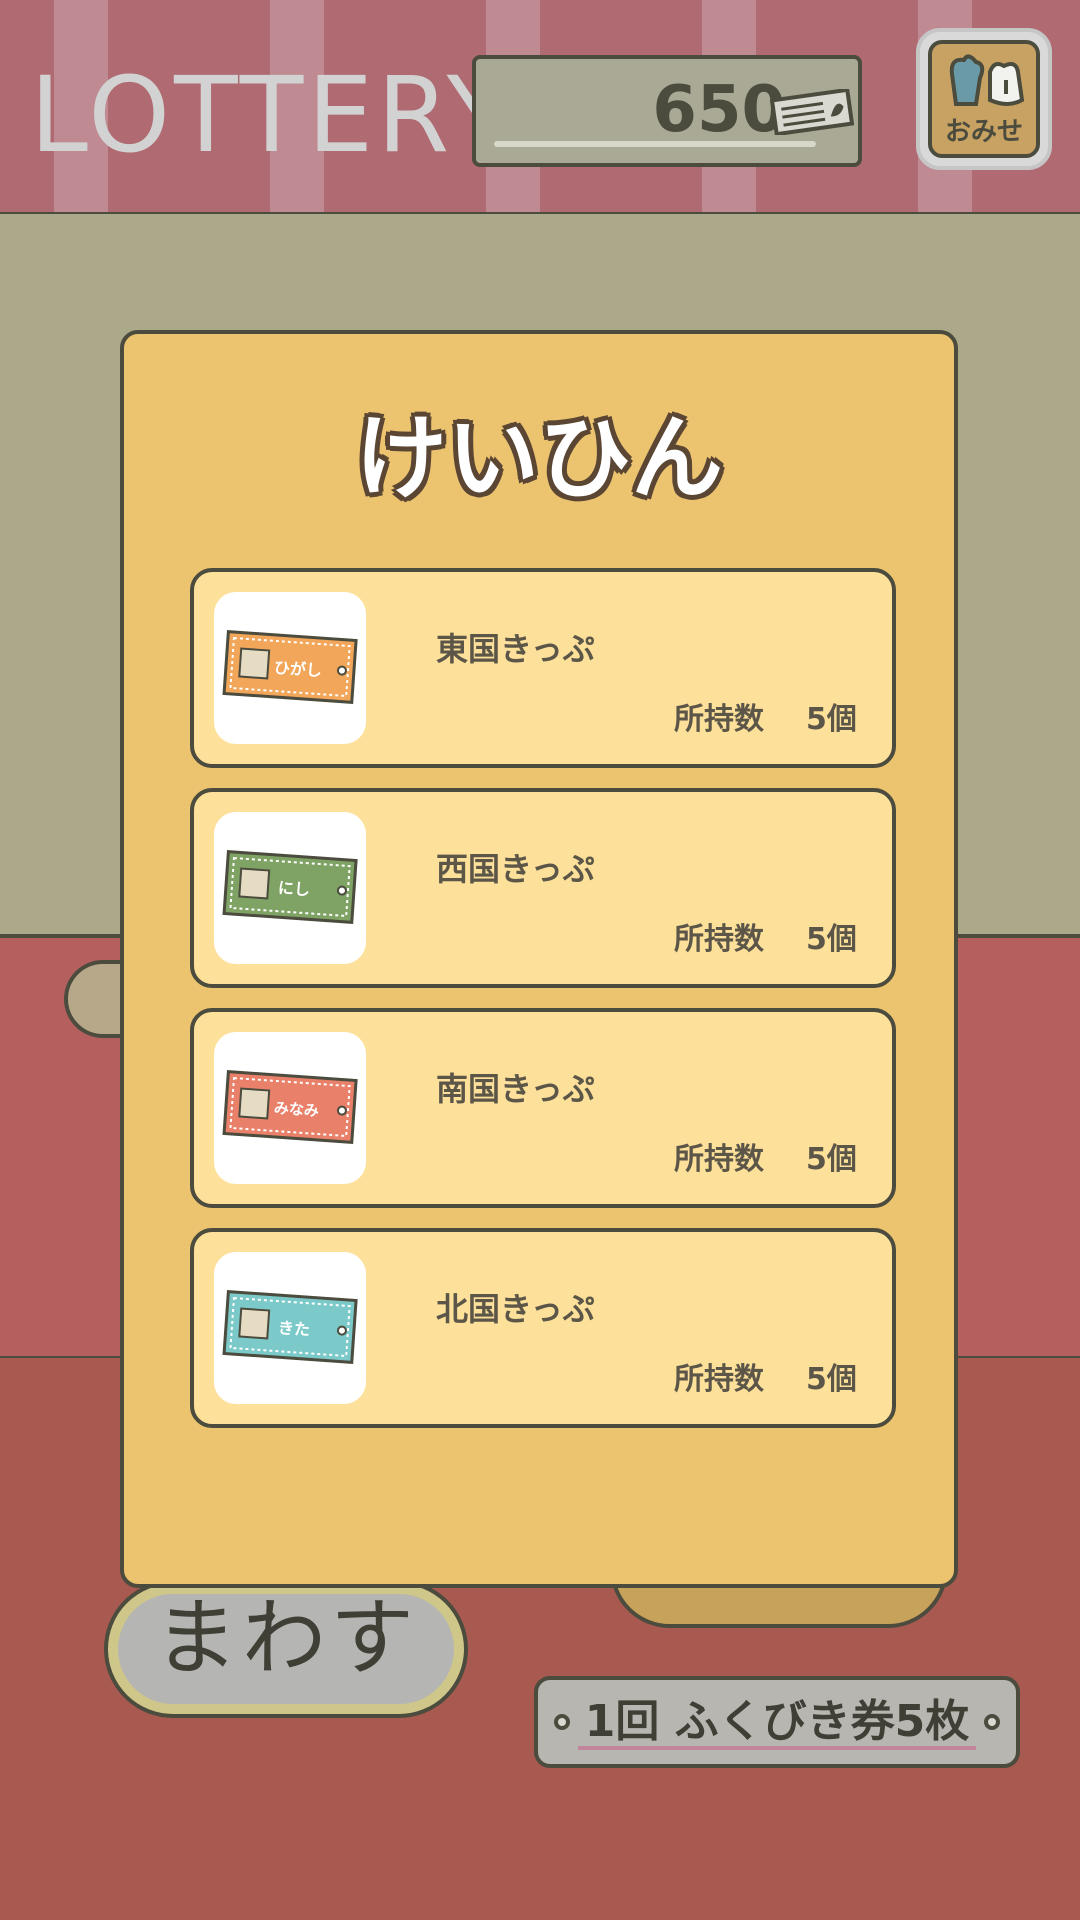  Describe the element at coordinates (293, 1328) in the screenshot. I see `north-ticket-text: きた` at that location.